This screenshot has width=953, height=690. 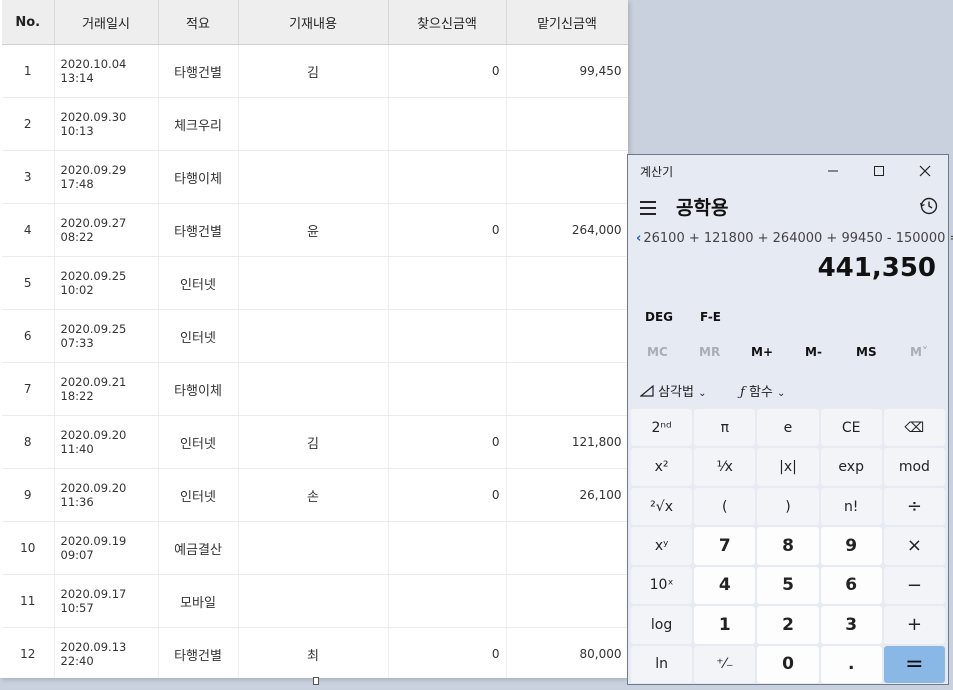 What do you see at coordinates (662, 664) in the screenshot?
I see `ln-key: ln` at bounding box center [662, 664].